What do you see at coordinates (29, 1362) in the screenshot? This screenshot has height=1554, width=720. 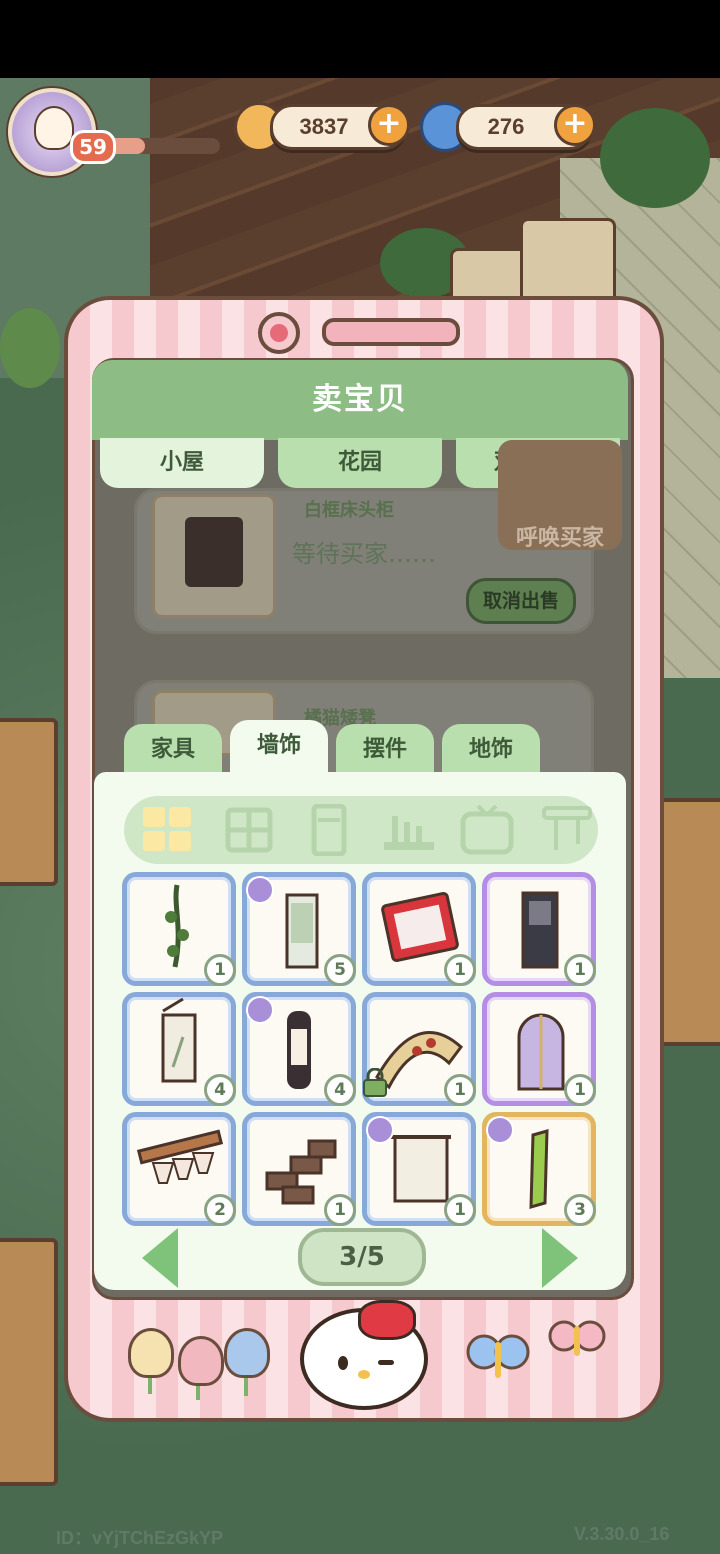 I see `wood-post` at bounding box center [29, 1362].